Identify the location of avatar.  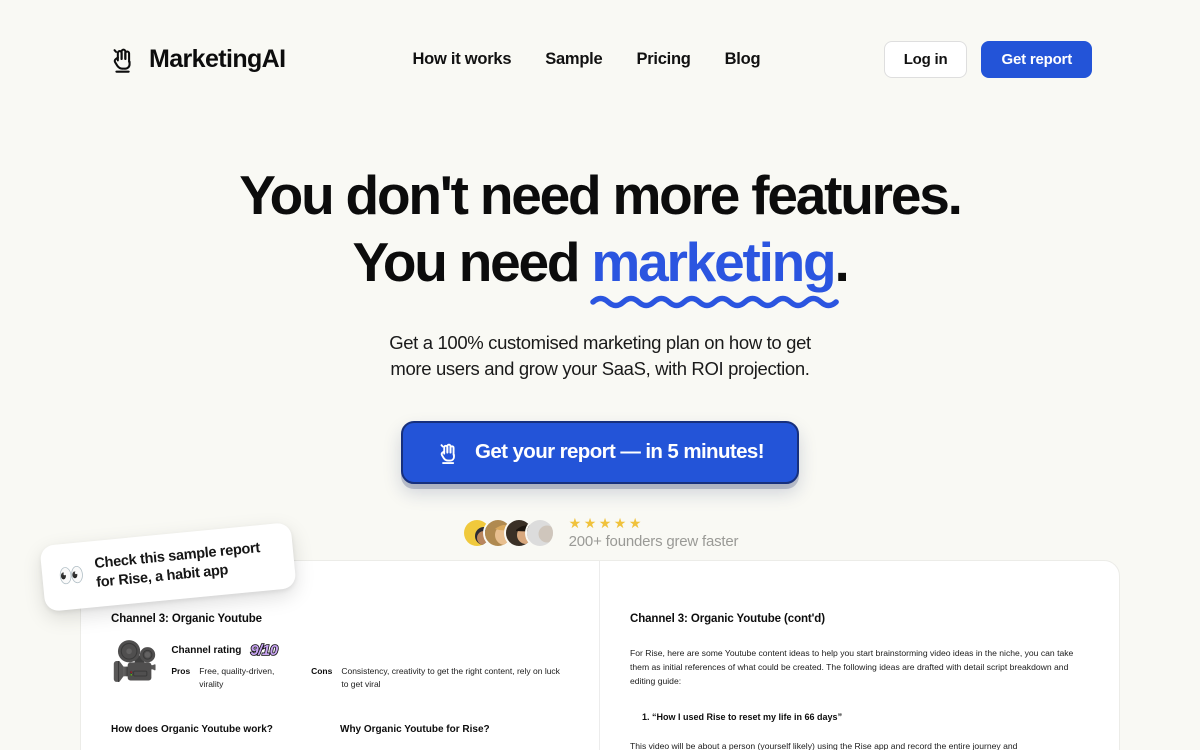
(539, 533).